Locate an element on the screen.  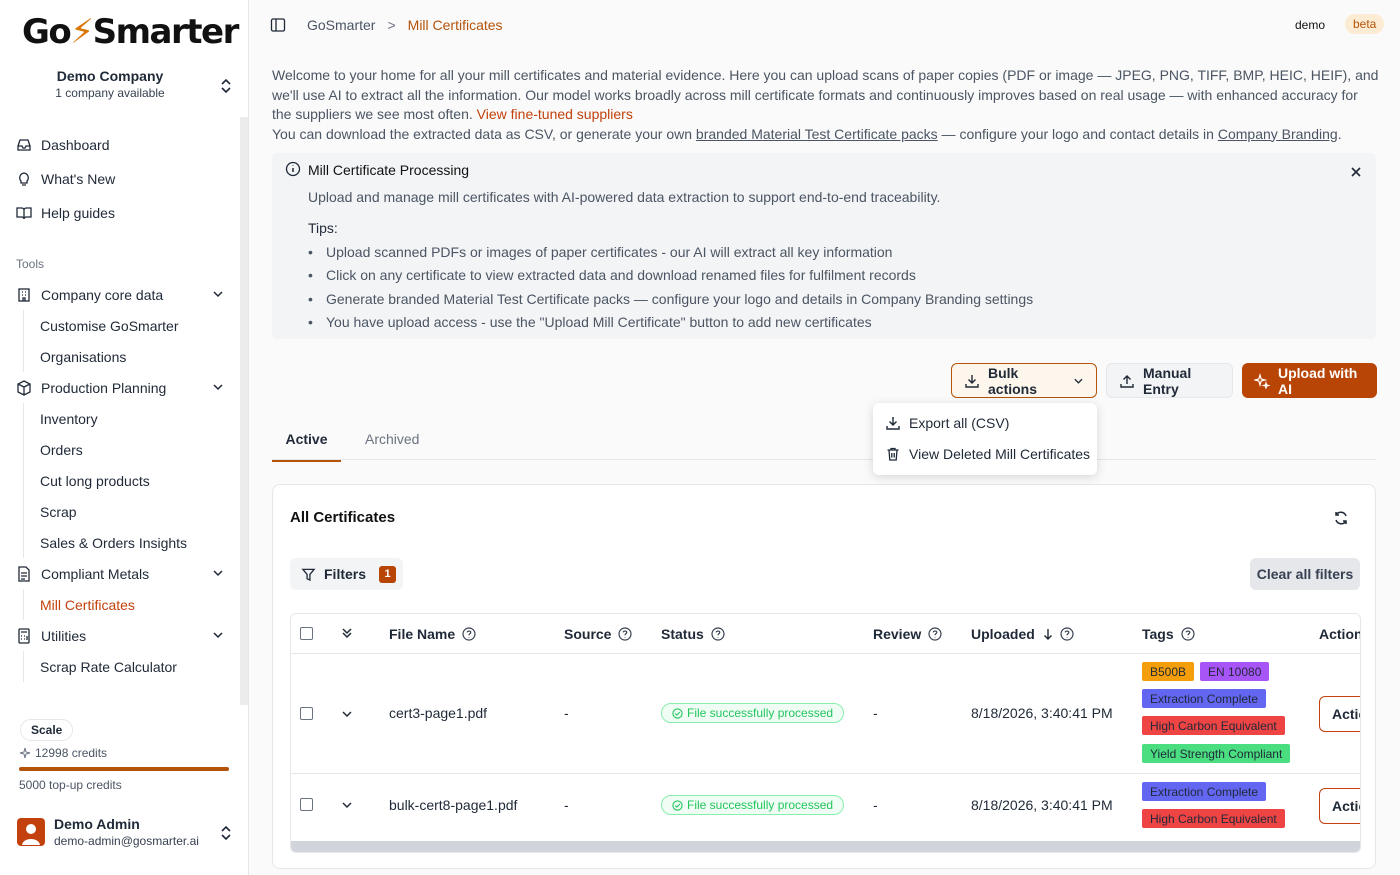
breadcrumb: GoSmarter > Mill Certificates is located at coordinates (405, 25).